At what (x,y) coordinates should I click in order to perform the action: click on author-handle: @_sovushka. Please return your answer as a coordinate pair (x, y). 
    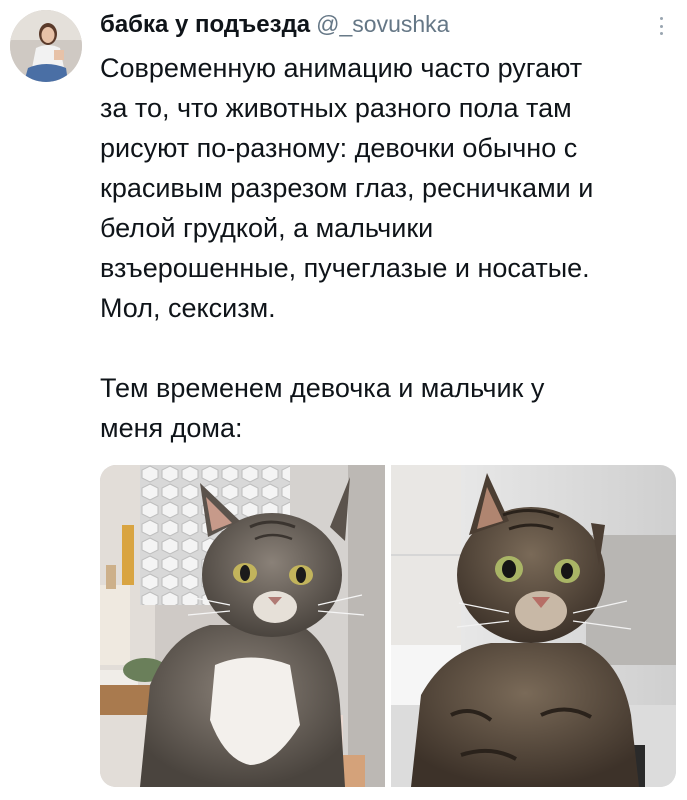
    Looking at the image, I should click on (382, 24).